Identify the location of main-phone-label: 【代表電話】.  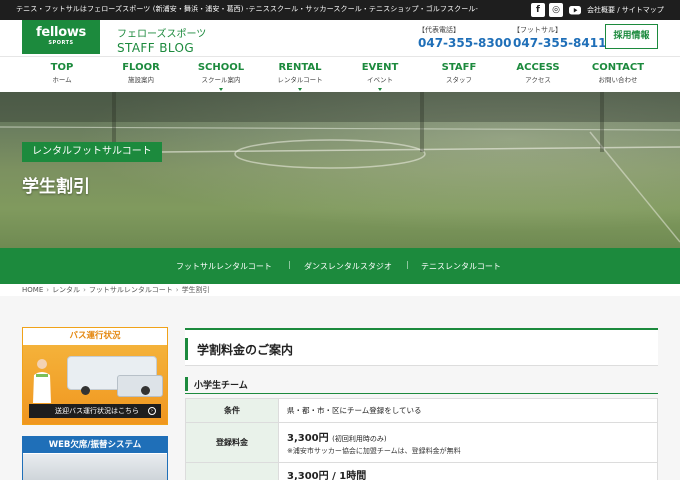
(439, 30).